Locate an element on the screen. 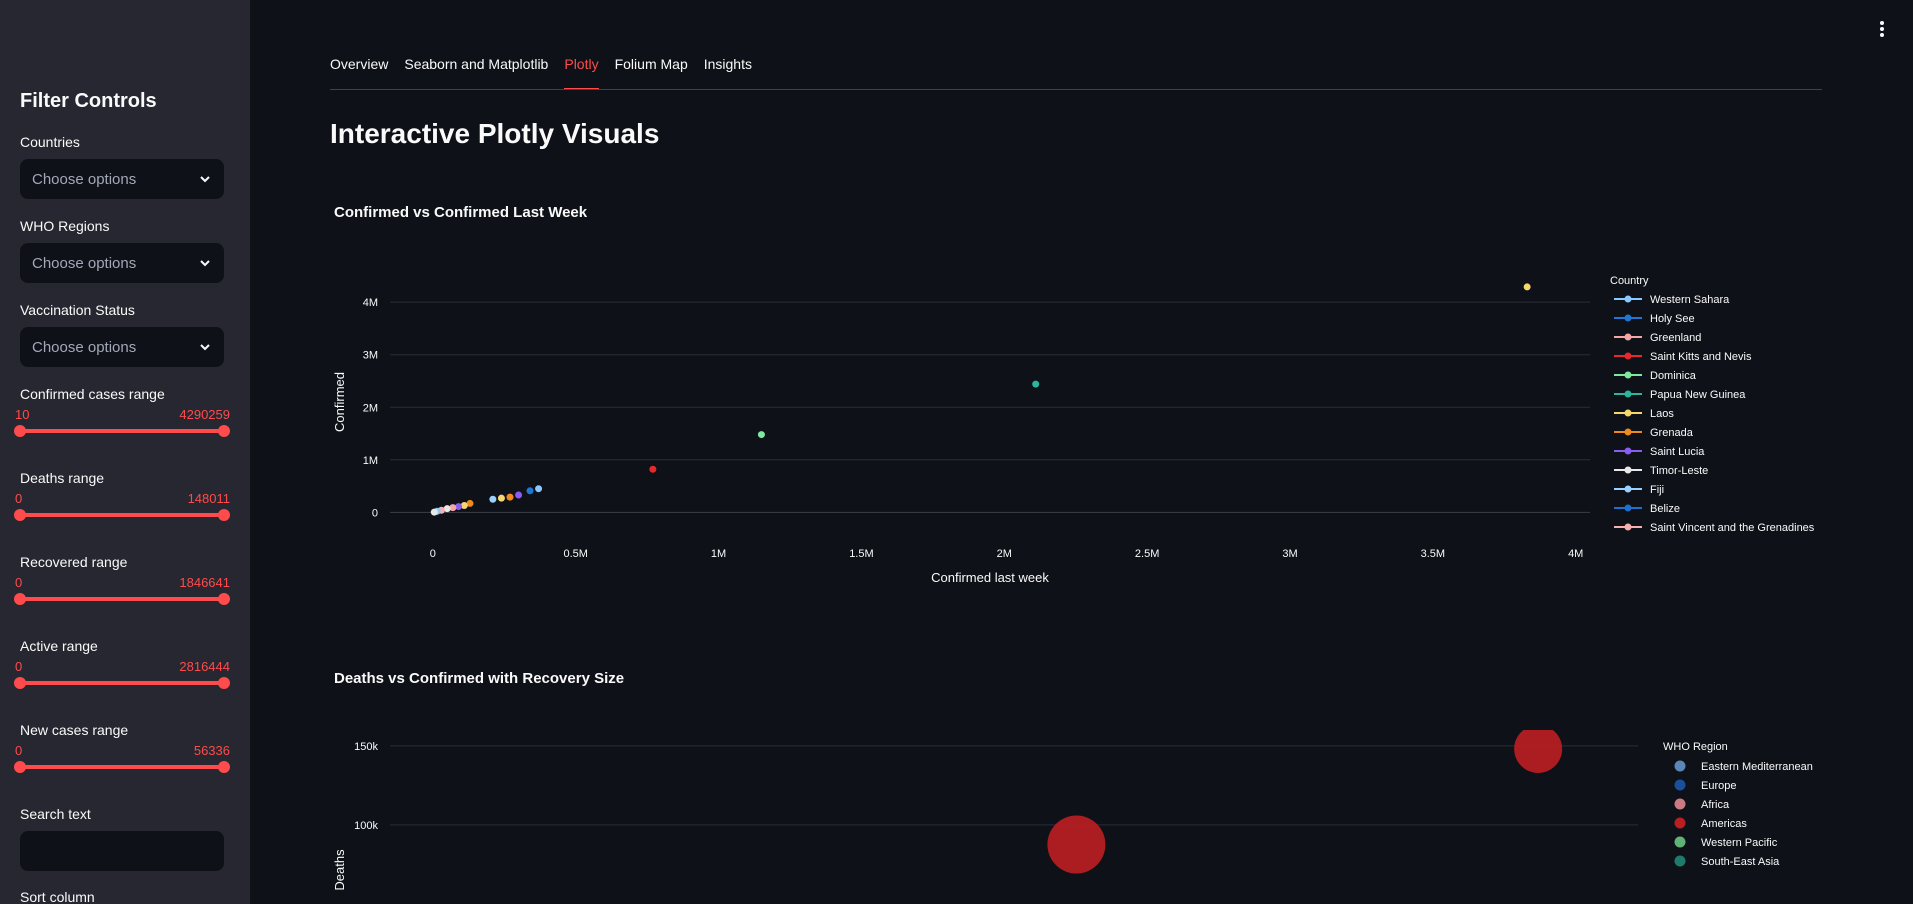  legend-entry: Greenland is located at coordinates (1675, 338).